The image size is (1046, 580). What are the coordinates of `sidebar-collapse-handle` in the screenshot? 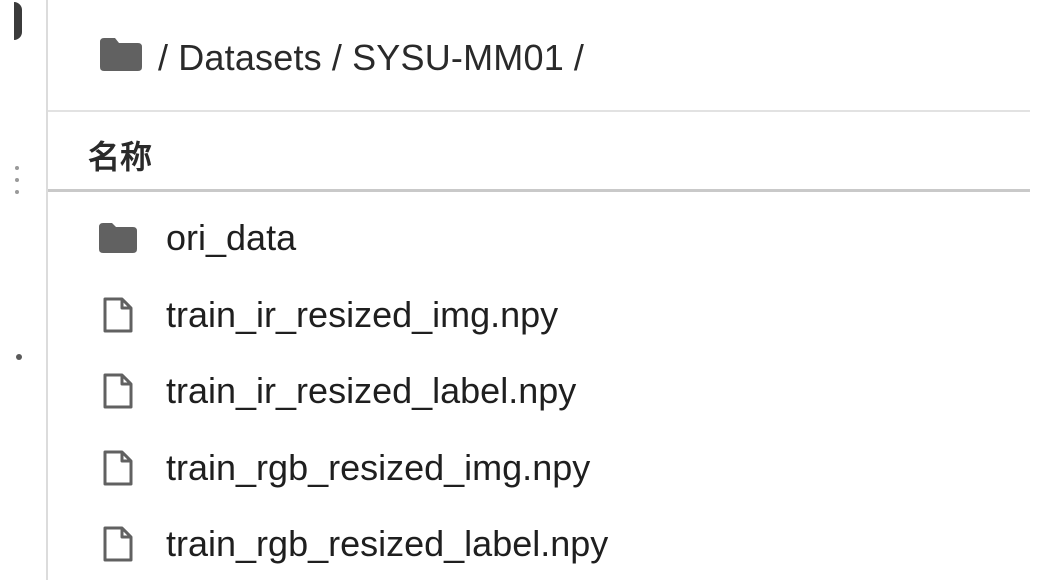 It's located at (18, 21).